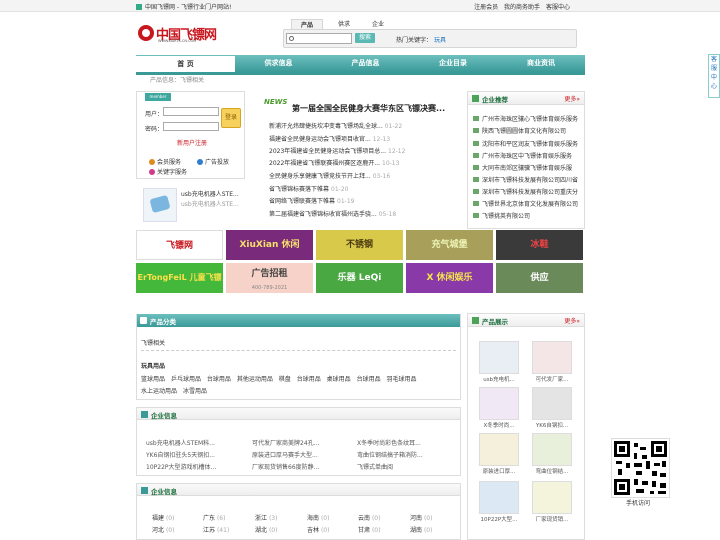 The image size is (720, 540). Describe the element at coordinates (329, 138) in the screenshot. I see `news-item: 福建省全民健身运动会飞镖项目收官... 12-13` at that location.